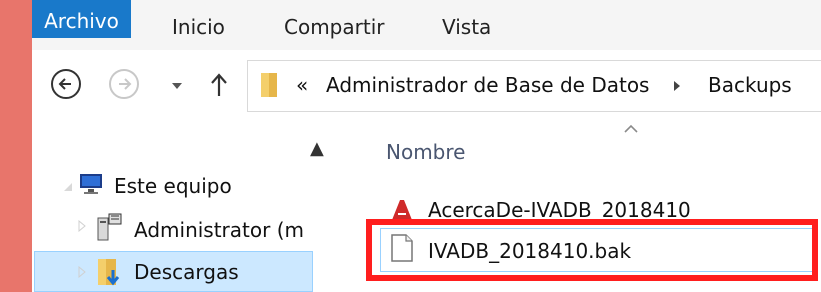  Describe the element at coordinates (631, 128) in the screenshot. I see `sort-ascending-icon` at that location.